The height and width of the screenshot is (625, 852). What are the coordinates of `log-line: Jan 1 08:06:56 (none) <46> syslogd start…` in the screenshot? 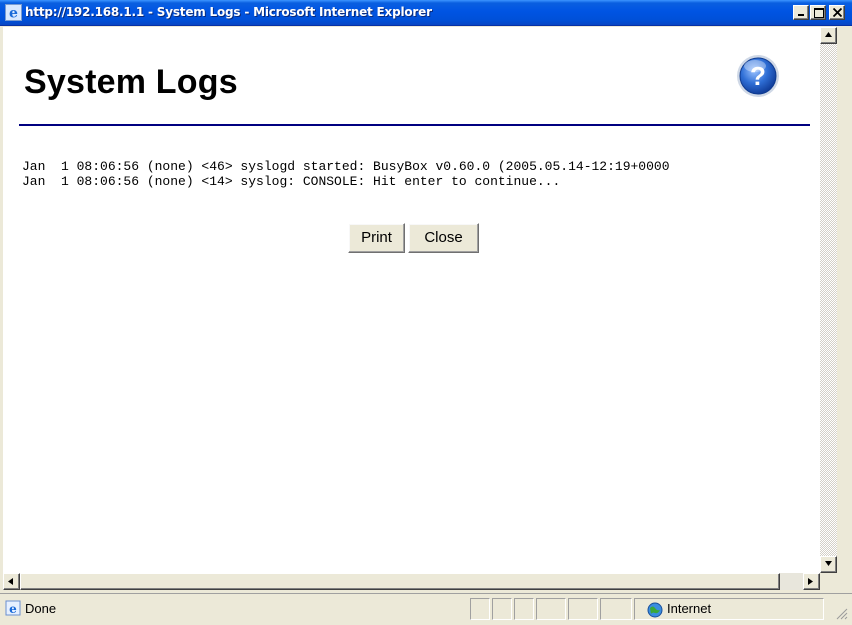 It's located at (346, 166).